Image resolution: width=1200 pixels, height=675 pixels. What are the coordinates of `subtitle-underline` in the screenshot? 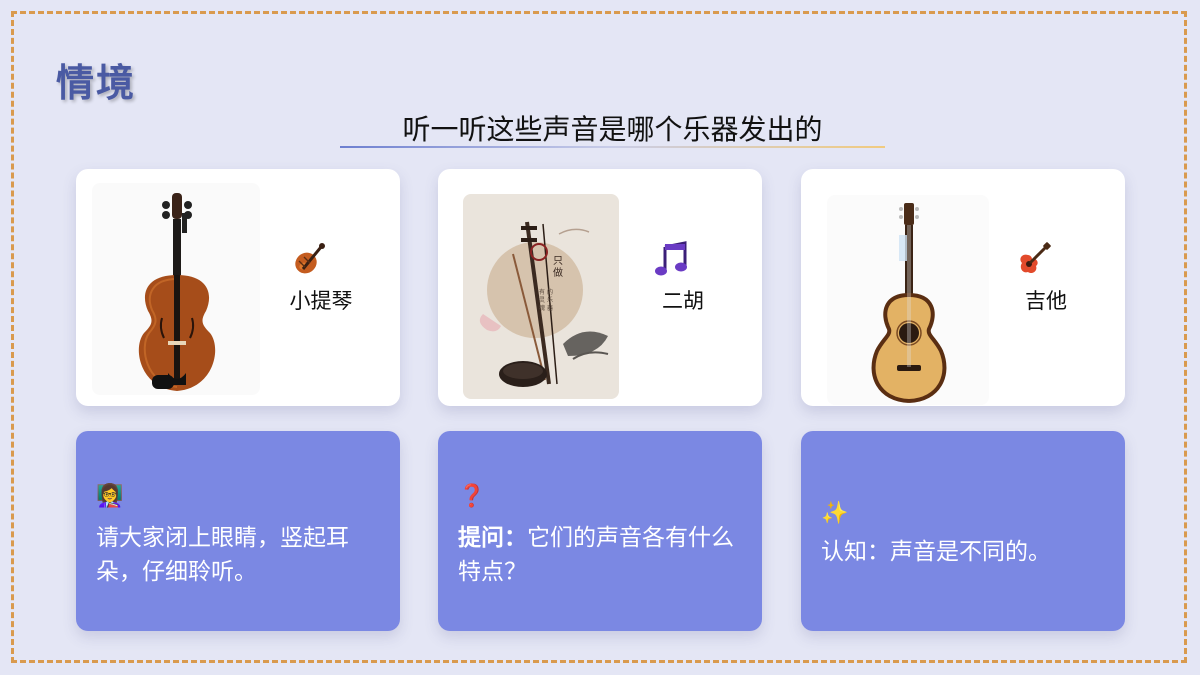 It's located at (612, 147).